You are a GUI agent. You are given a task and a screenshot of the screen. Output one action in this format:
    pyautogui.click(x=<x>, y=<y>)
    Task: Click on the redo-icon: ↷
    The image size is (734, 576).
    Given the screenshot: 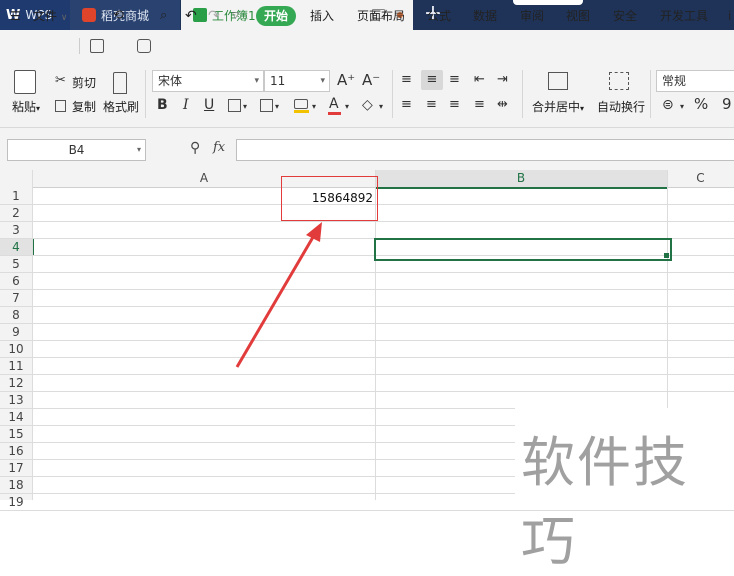 What is the action you would take?
    pyautogui.click(x=214, y=16)
    